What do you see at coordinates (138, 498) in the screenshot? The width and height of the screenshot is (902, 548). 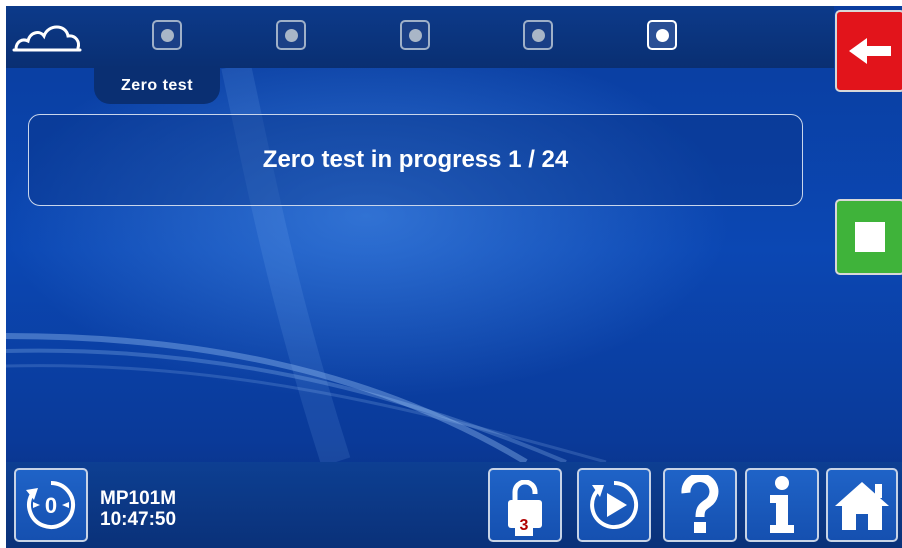 I see `device-name: MP101M` at bounding box center [138, 498].